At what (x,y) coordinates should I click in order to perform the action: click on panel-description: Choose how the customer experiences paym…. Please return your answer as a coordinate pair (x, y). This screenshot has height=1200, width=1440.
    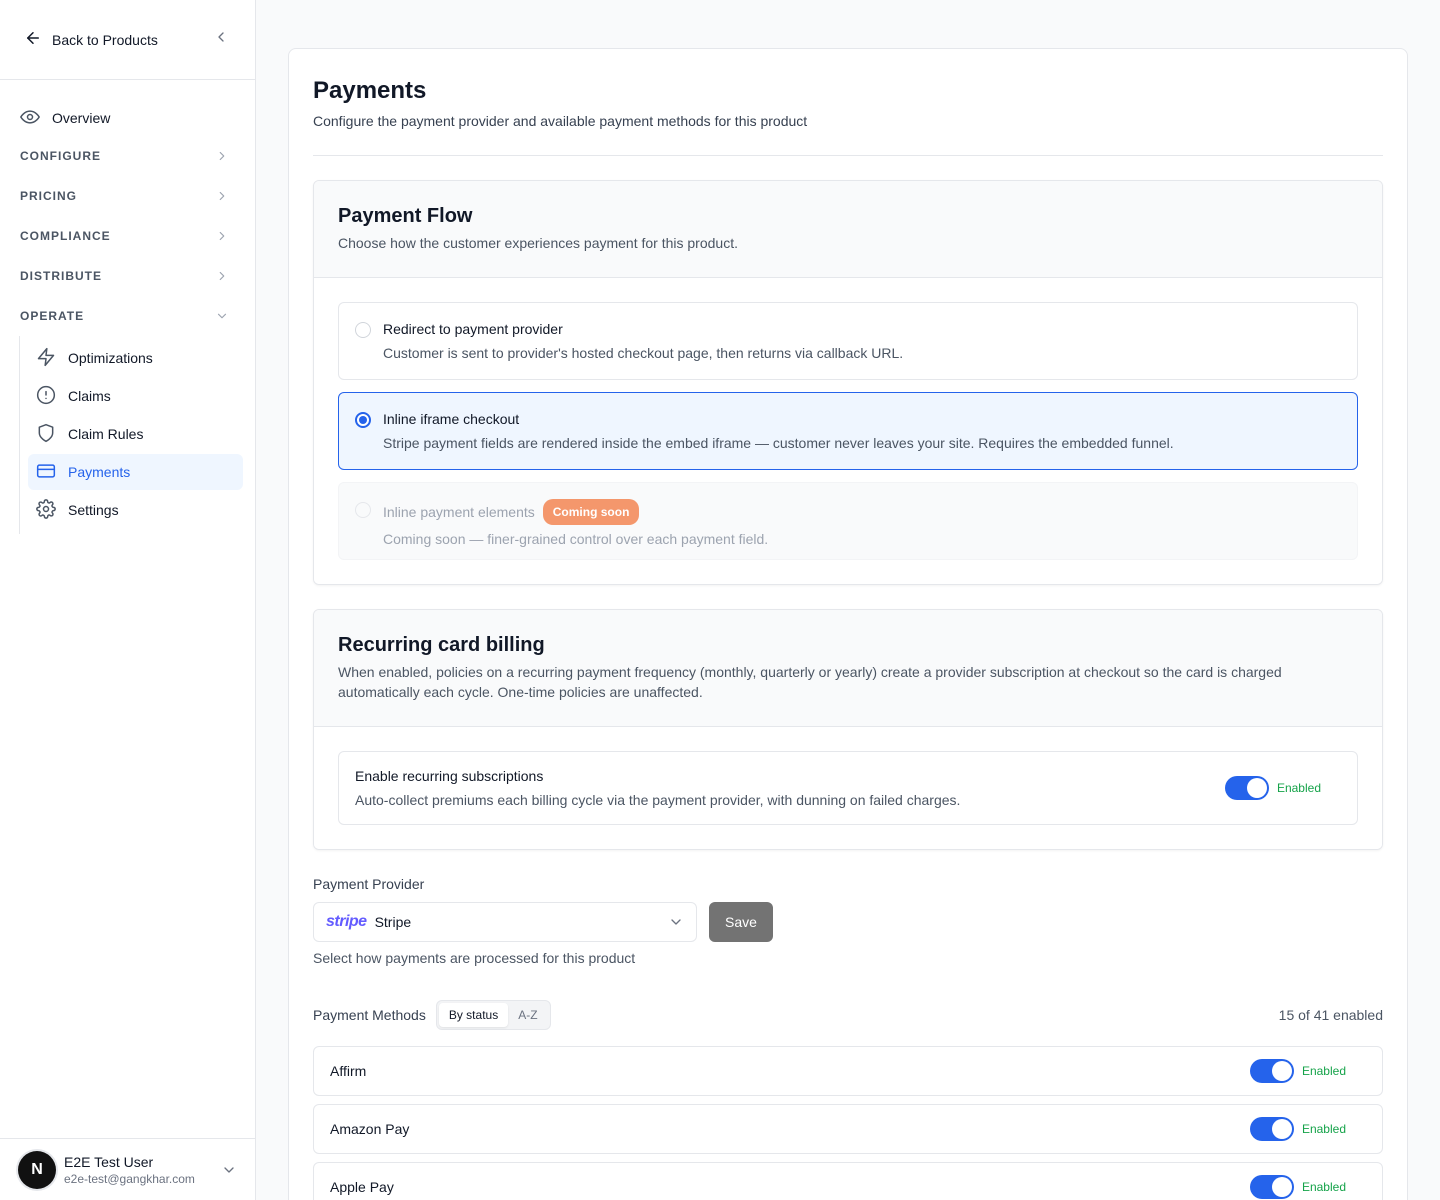
    Looking at the image, I should click on (538, 243).